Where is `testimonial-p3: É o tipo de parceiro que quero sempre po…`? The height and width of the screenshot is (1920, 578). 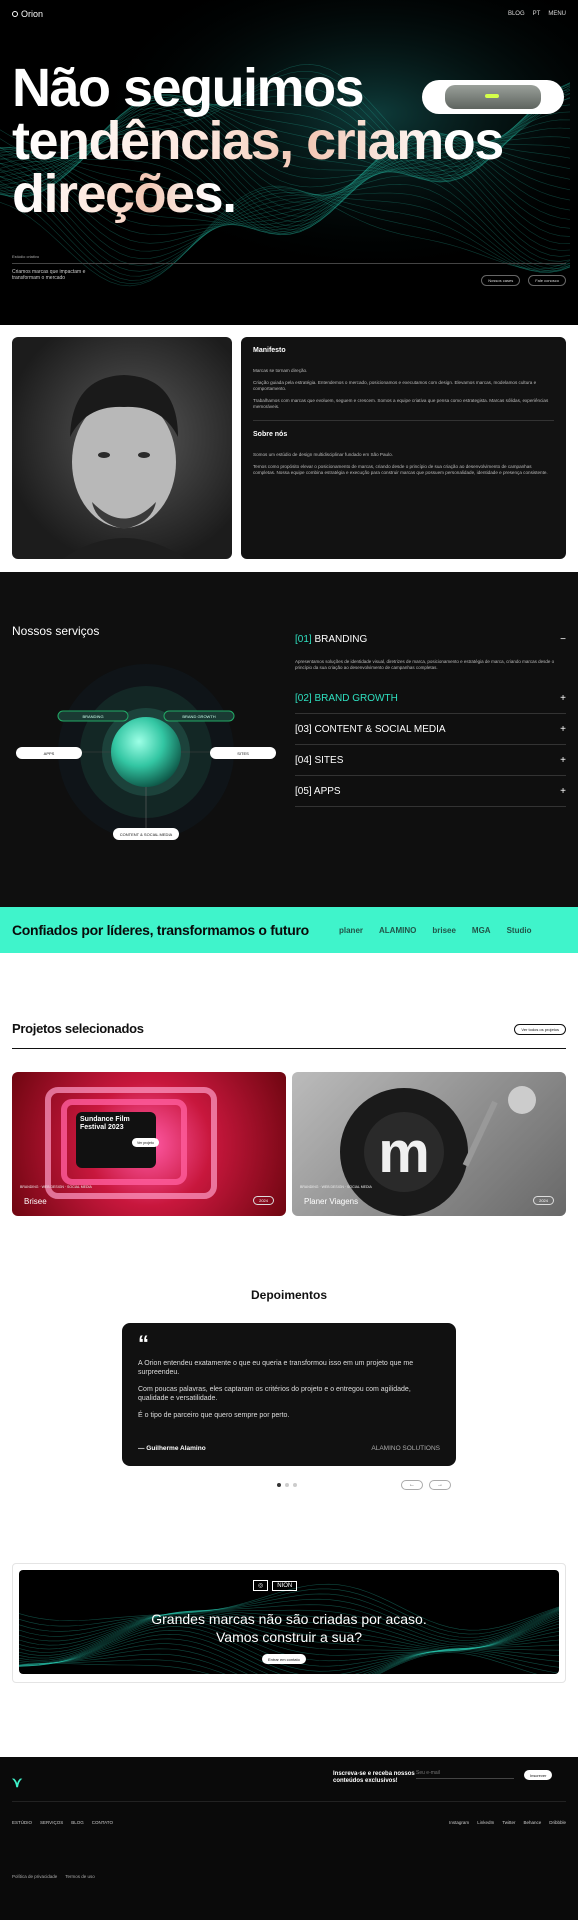 testimonial-p3: É o tipo de parceiro que quero sempre po… is located at coordinates (214, 1415).